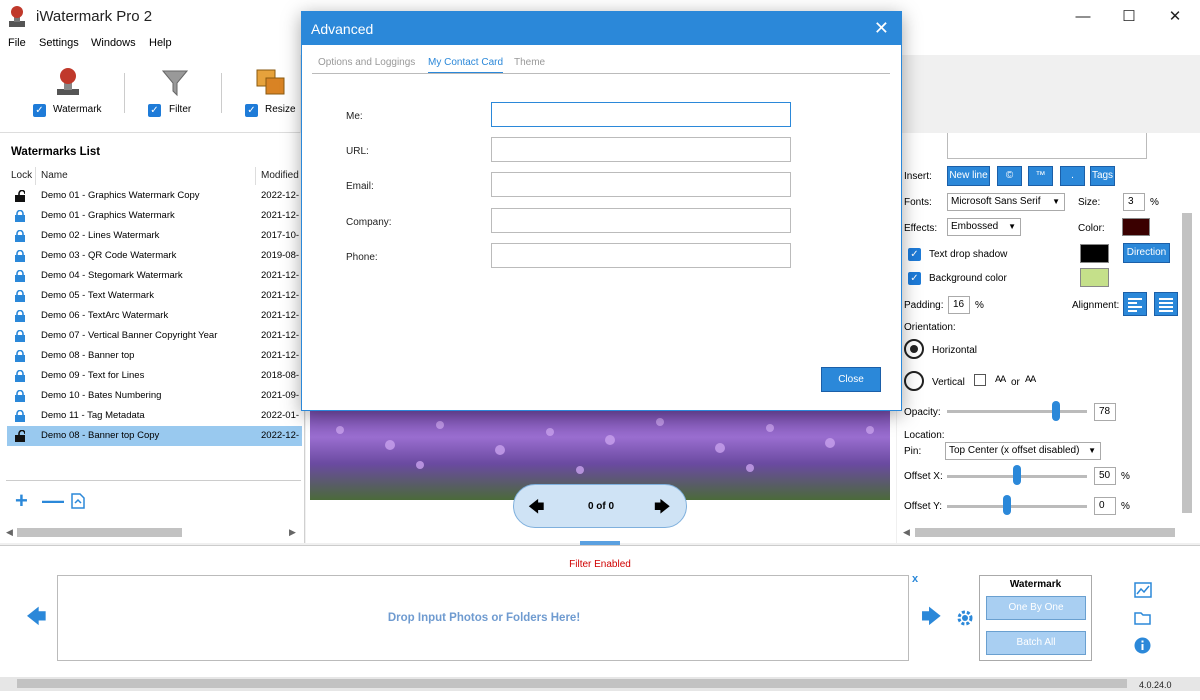 The height and width of the screenshot is (700, 1200). Describe the element at coordinates (1056, 411) in the screenshot. I see `opacity-slider-thumb` at that location.